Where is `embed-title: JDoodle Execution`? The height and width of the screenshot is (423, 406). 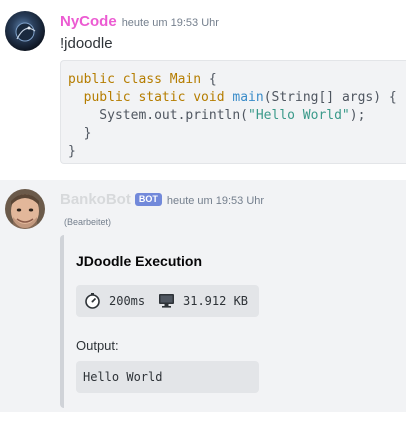
embed-title: JDoodle Execution is located at coordinates (139, 261).